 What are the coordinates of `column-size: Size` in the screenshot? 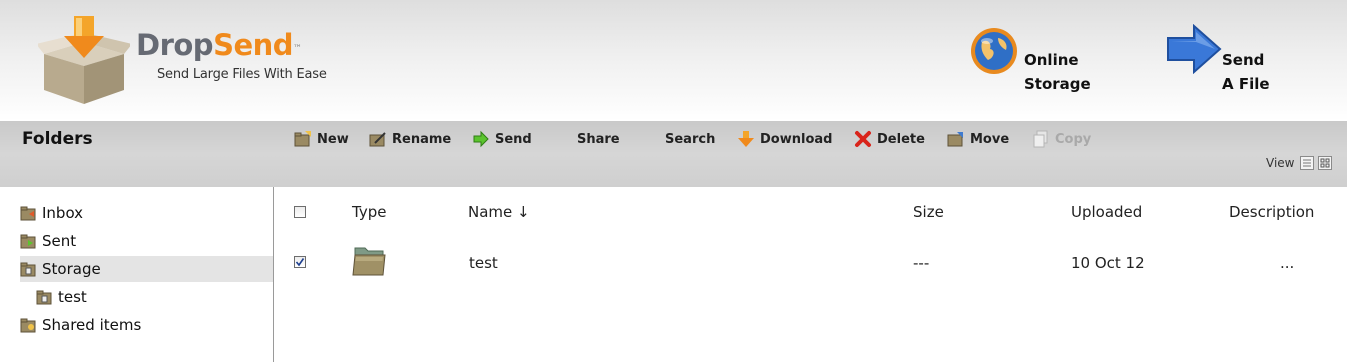 It's located at (928, 212).